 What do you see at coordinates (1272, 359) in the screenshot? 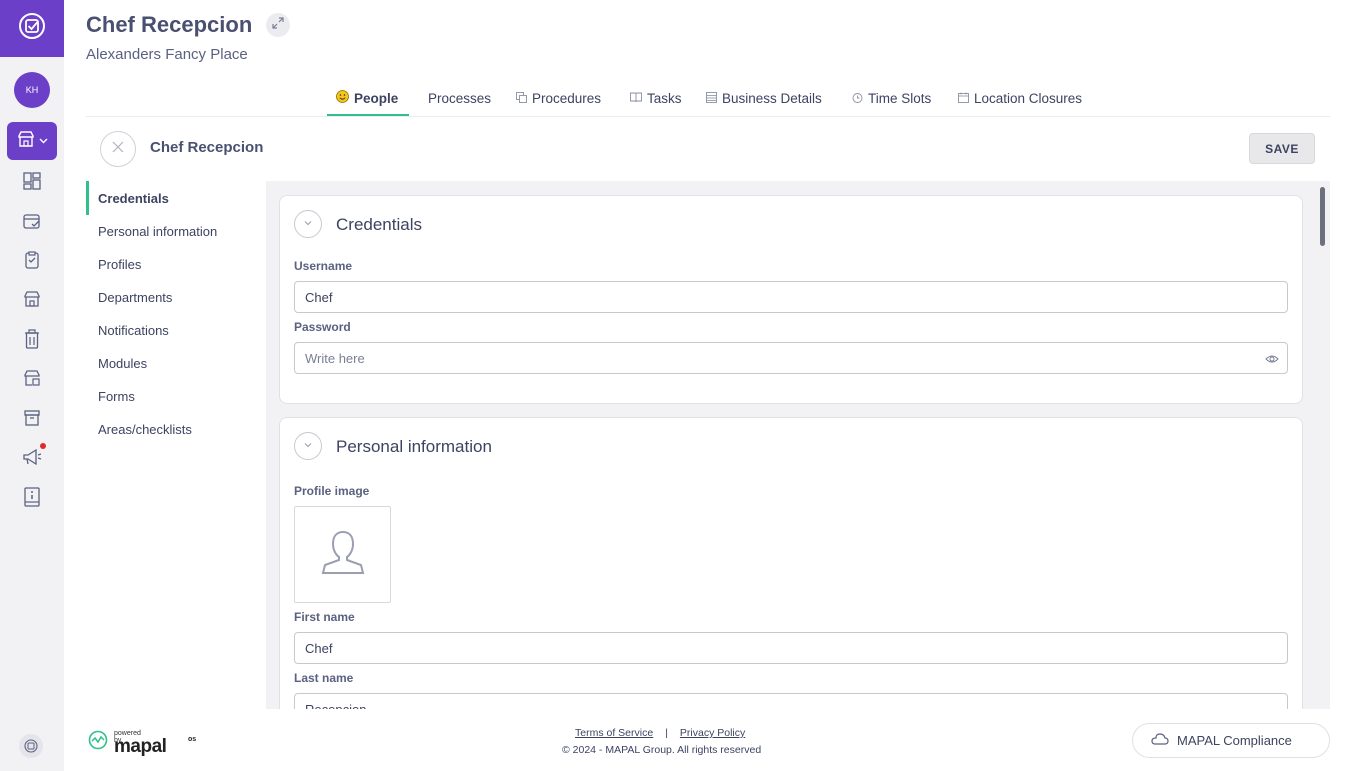
I see `eye-icon` at bounding box center [1272, 359].